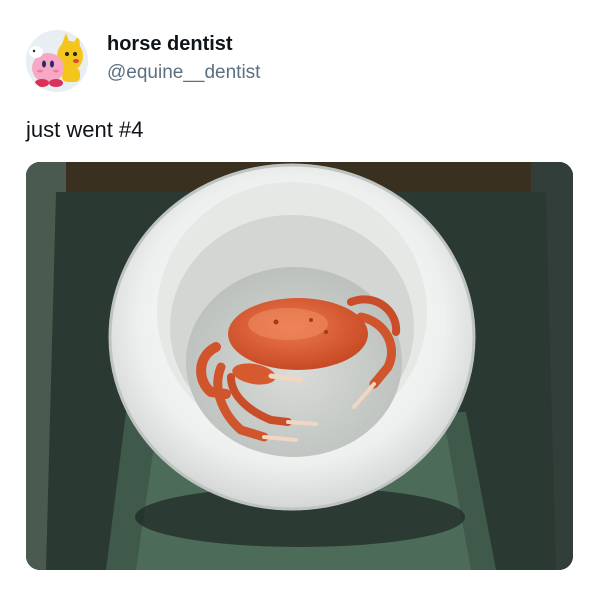  I want to click on avatar, so click(57, 61).